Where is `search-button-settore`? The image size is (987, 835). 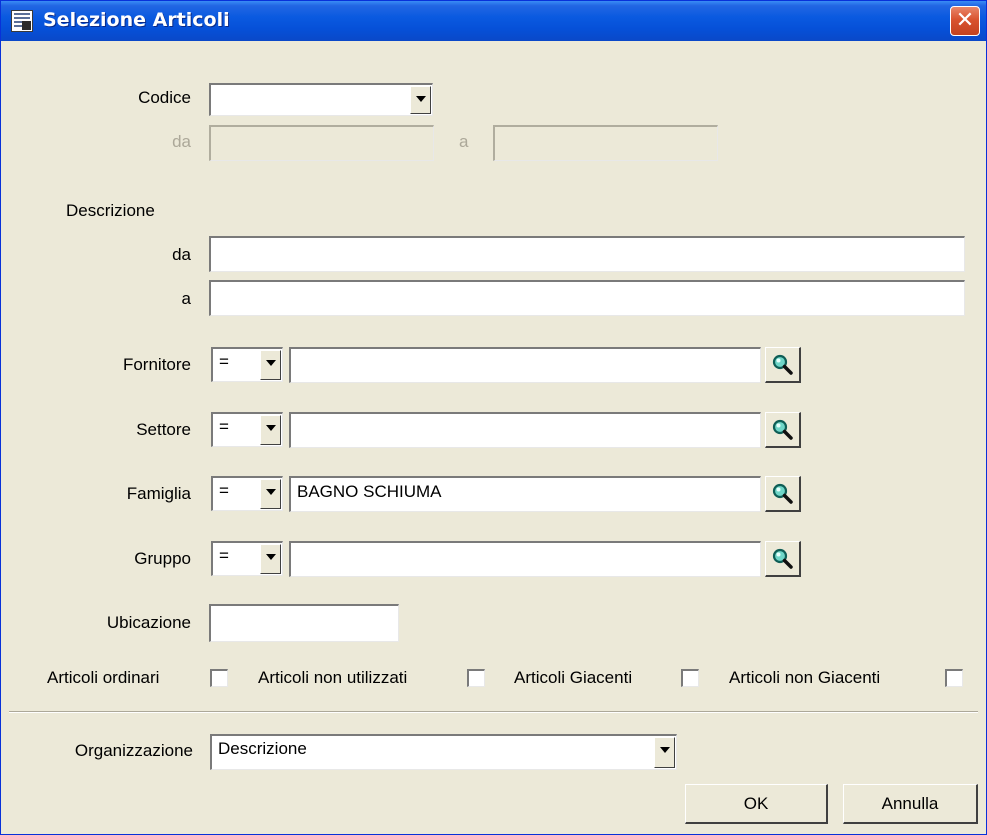
search-button-settore is located at coordinates (783, 430).